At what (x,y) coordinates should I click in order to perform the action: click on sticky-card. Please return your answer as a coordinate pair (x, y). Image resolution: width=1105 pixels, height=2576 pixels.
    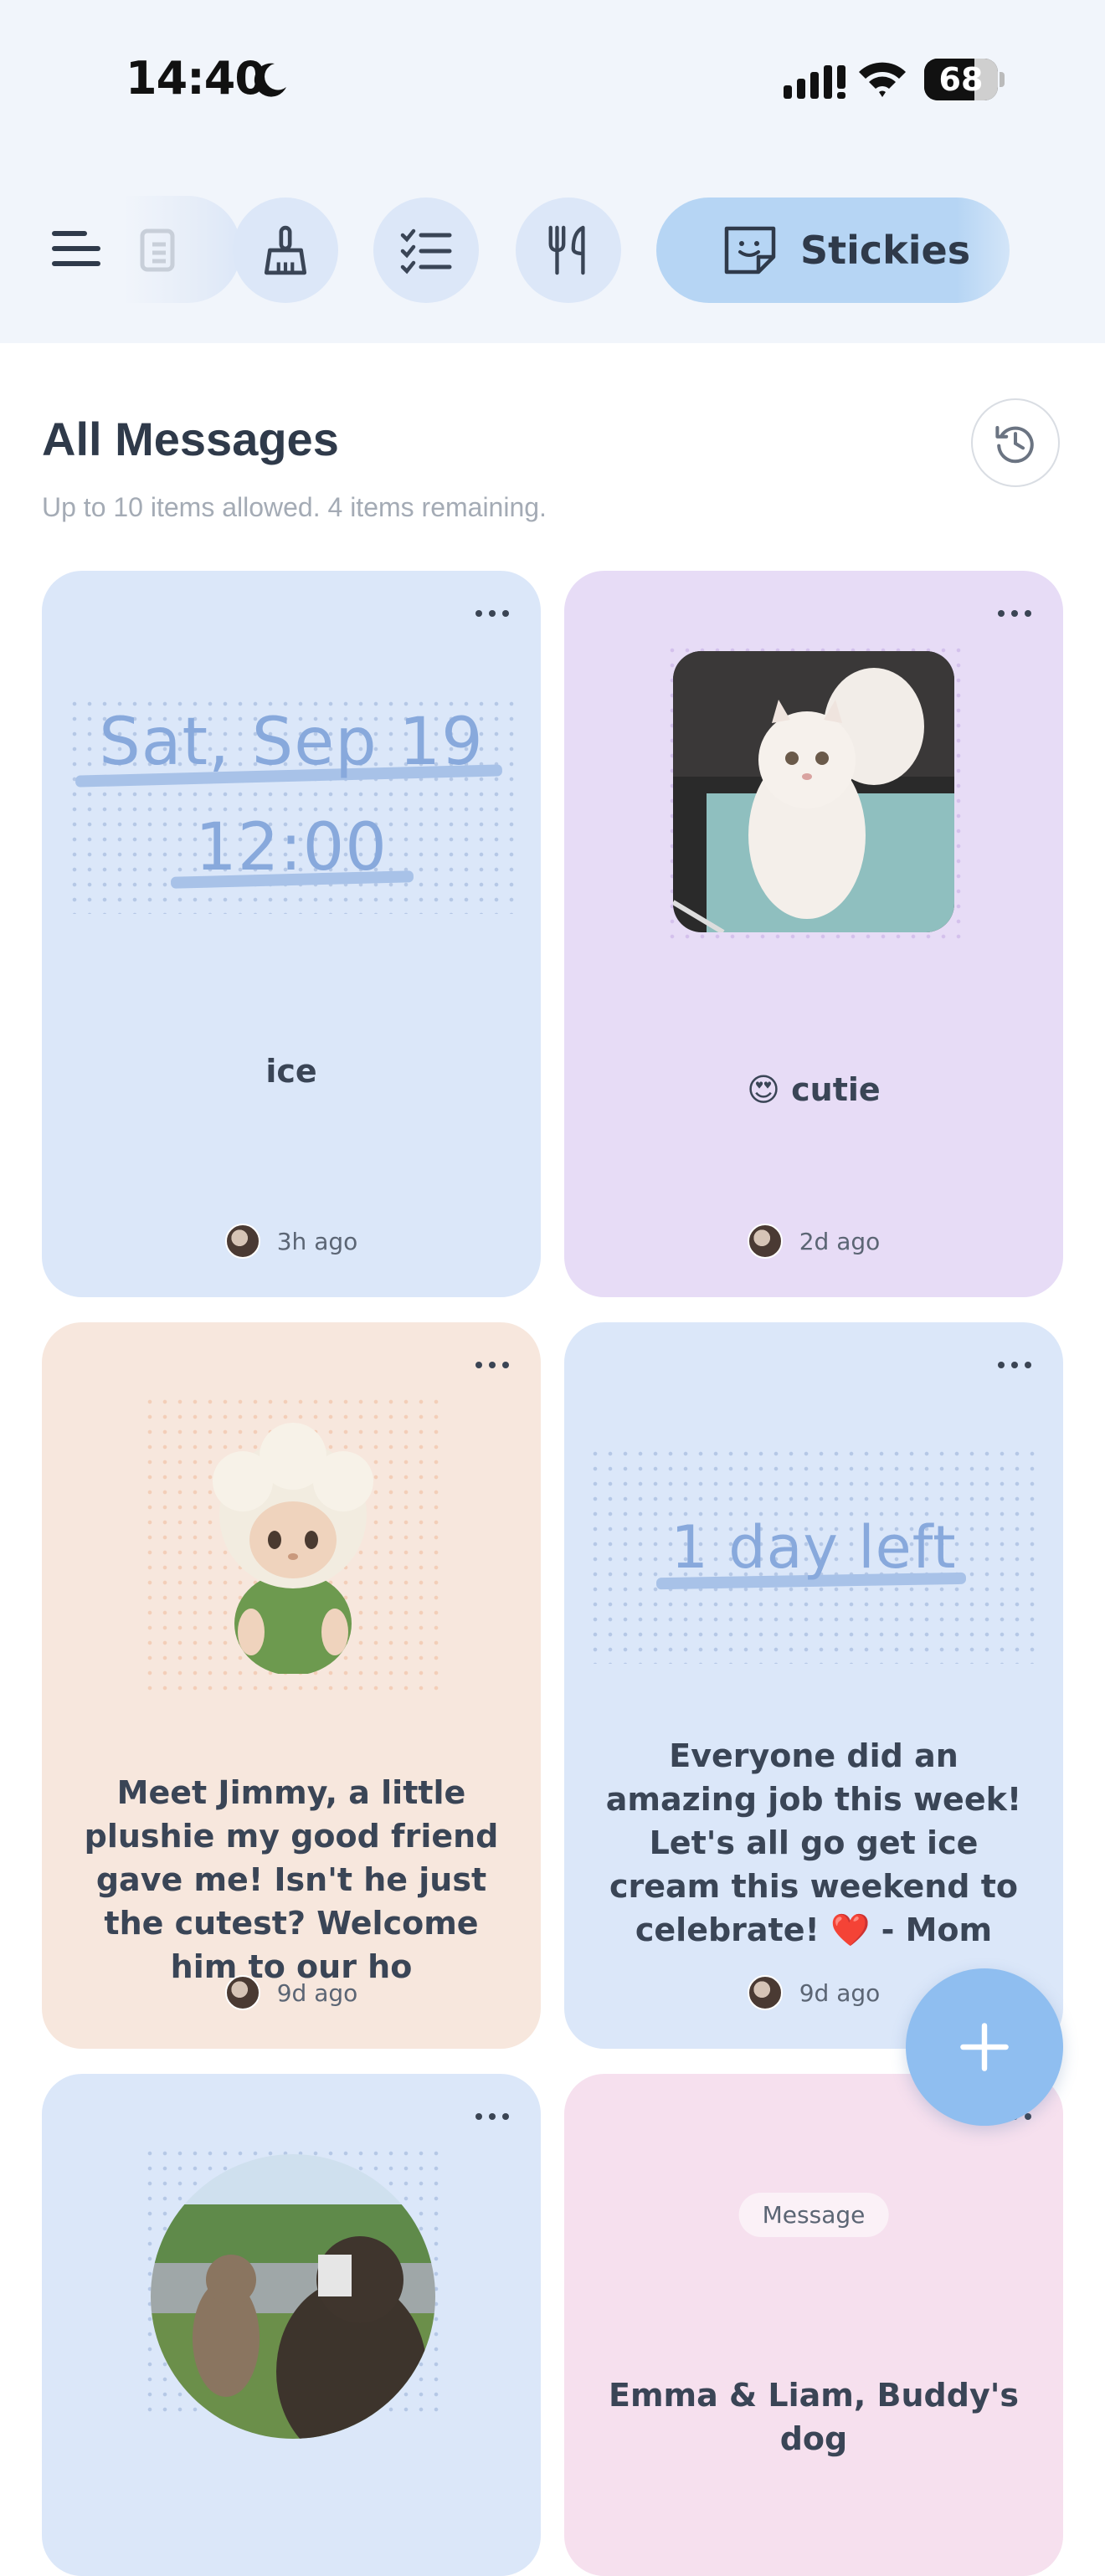
    Looking at the image, I should click on (291, 2325).